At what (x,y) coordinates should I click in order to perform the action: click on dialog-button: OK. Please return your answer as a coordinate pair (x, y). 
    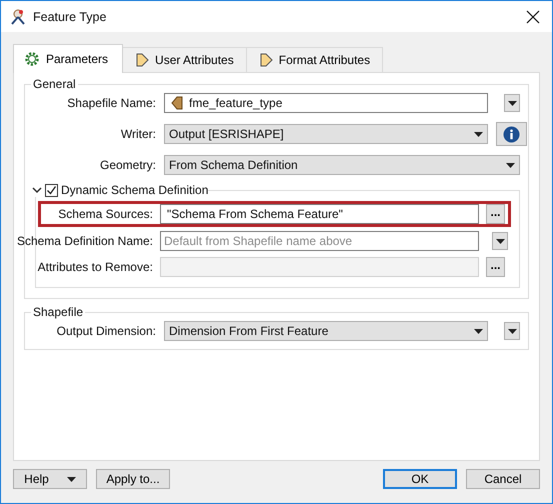
    Looking at the image, I should click on (420, 479).